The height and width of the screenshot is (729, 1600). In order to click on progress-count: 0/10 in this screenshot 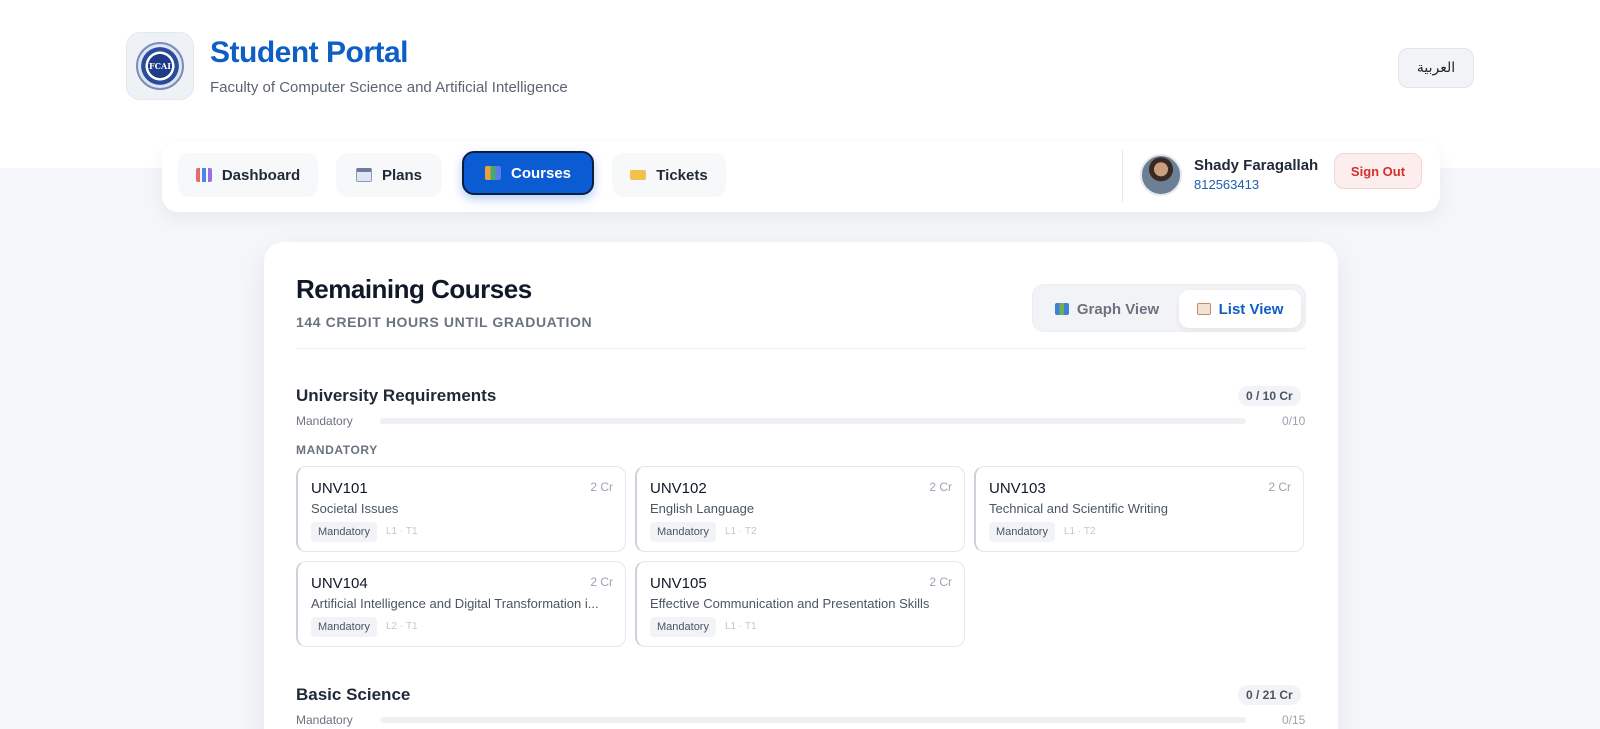, I will do `click(1294, 421)`.